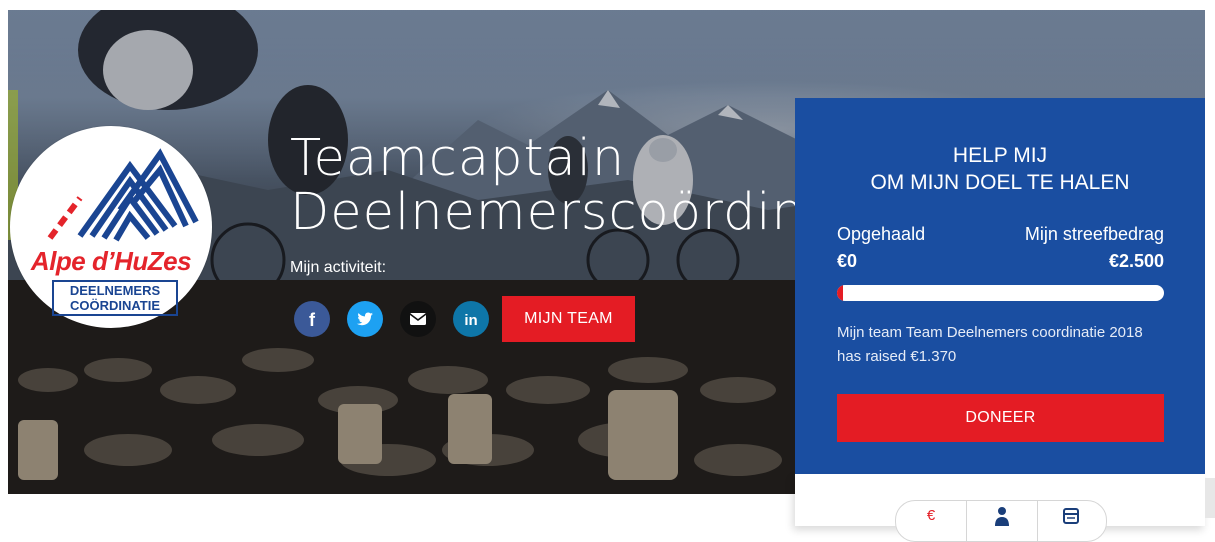 This screenshot has height=542, width=1215. I want to click on linkedin-icon: in, so click(470, 320).